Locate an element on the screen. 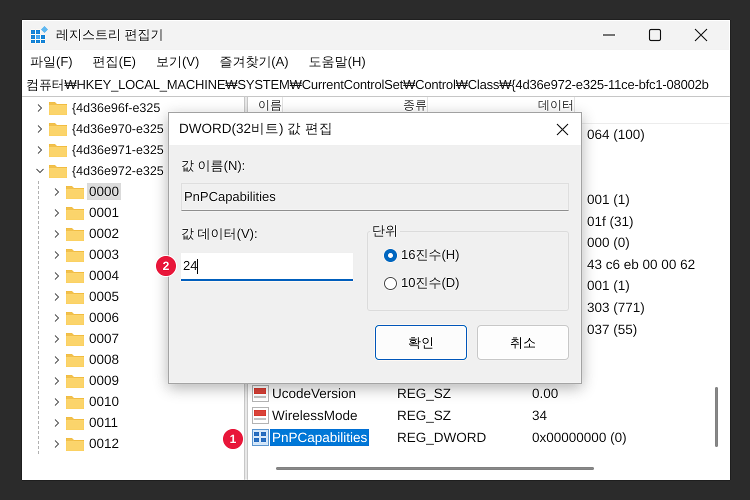 This screenshot has width=750, height=500. registry-icon is located at coordinates (39, 35).